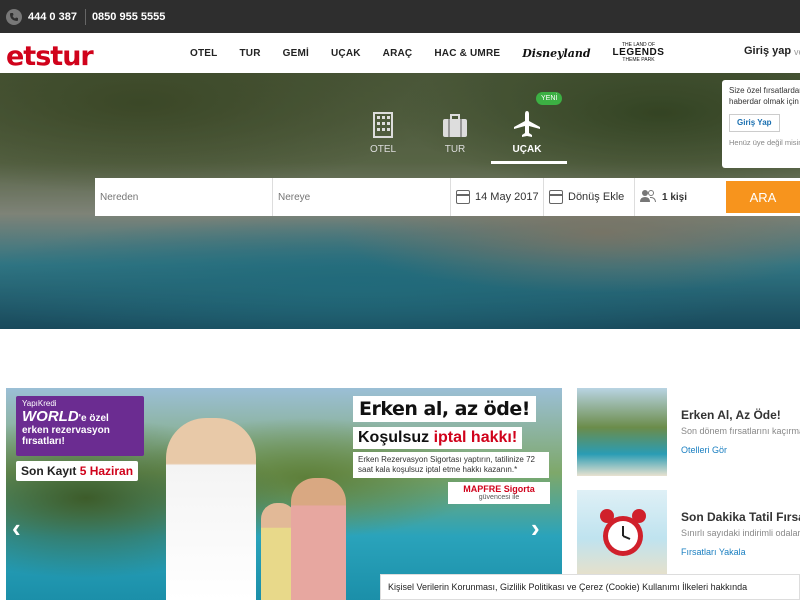  What do you see at coordinates (296, 53) in the screenshot?
I see `nav-item-gemi: GEMİ` at bounding box center [296, 53].